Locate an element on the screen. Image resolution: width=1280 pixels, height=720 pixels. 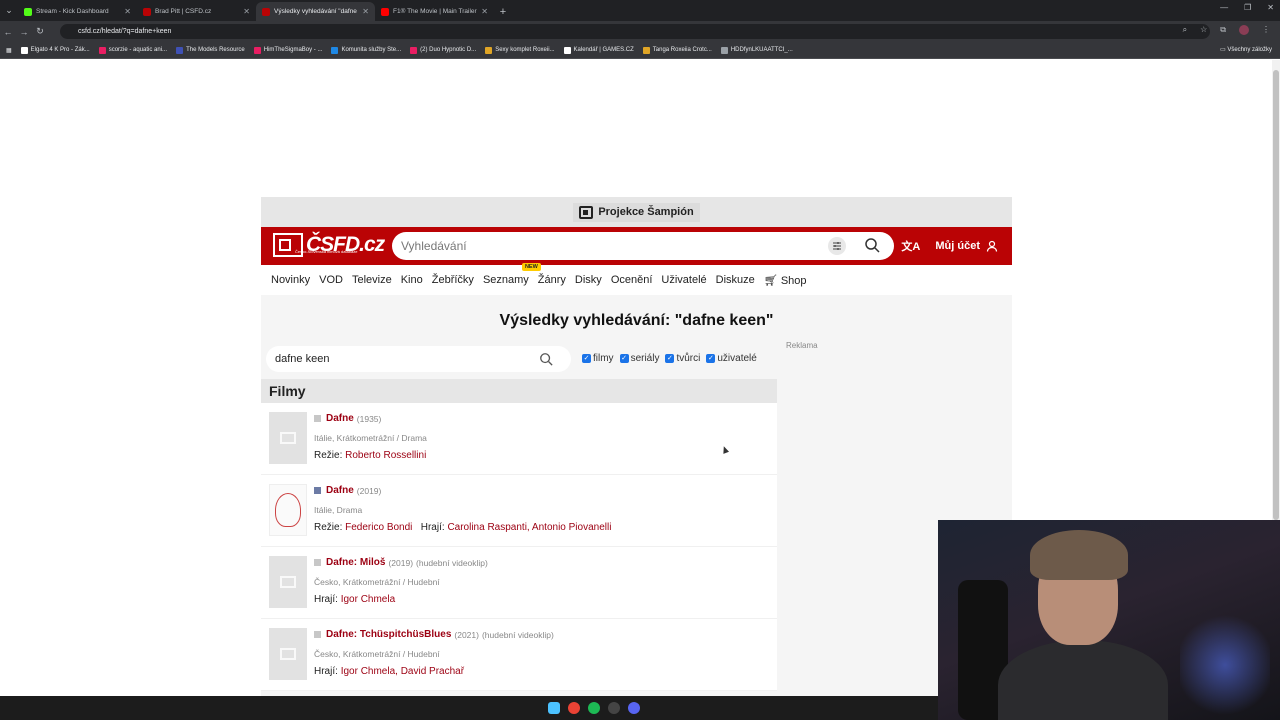
spotify-icon is located at coordinates (594, 708).